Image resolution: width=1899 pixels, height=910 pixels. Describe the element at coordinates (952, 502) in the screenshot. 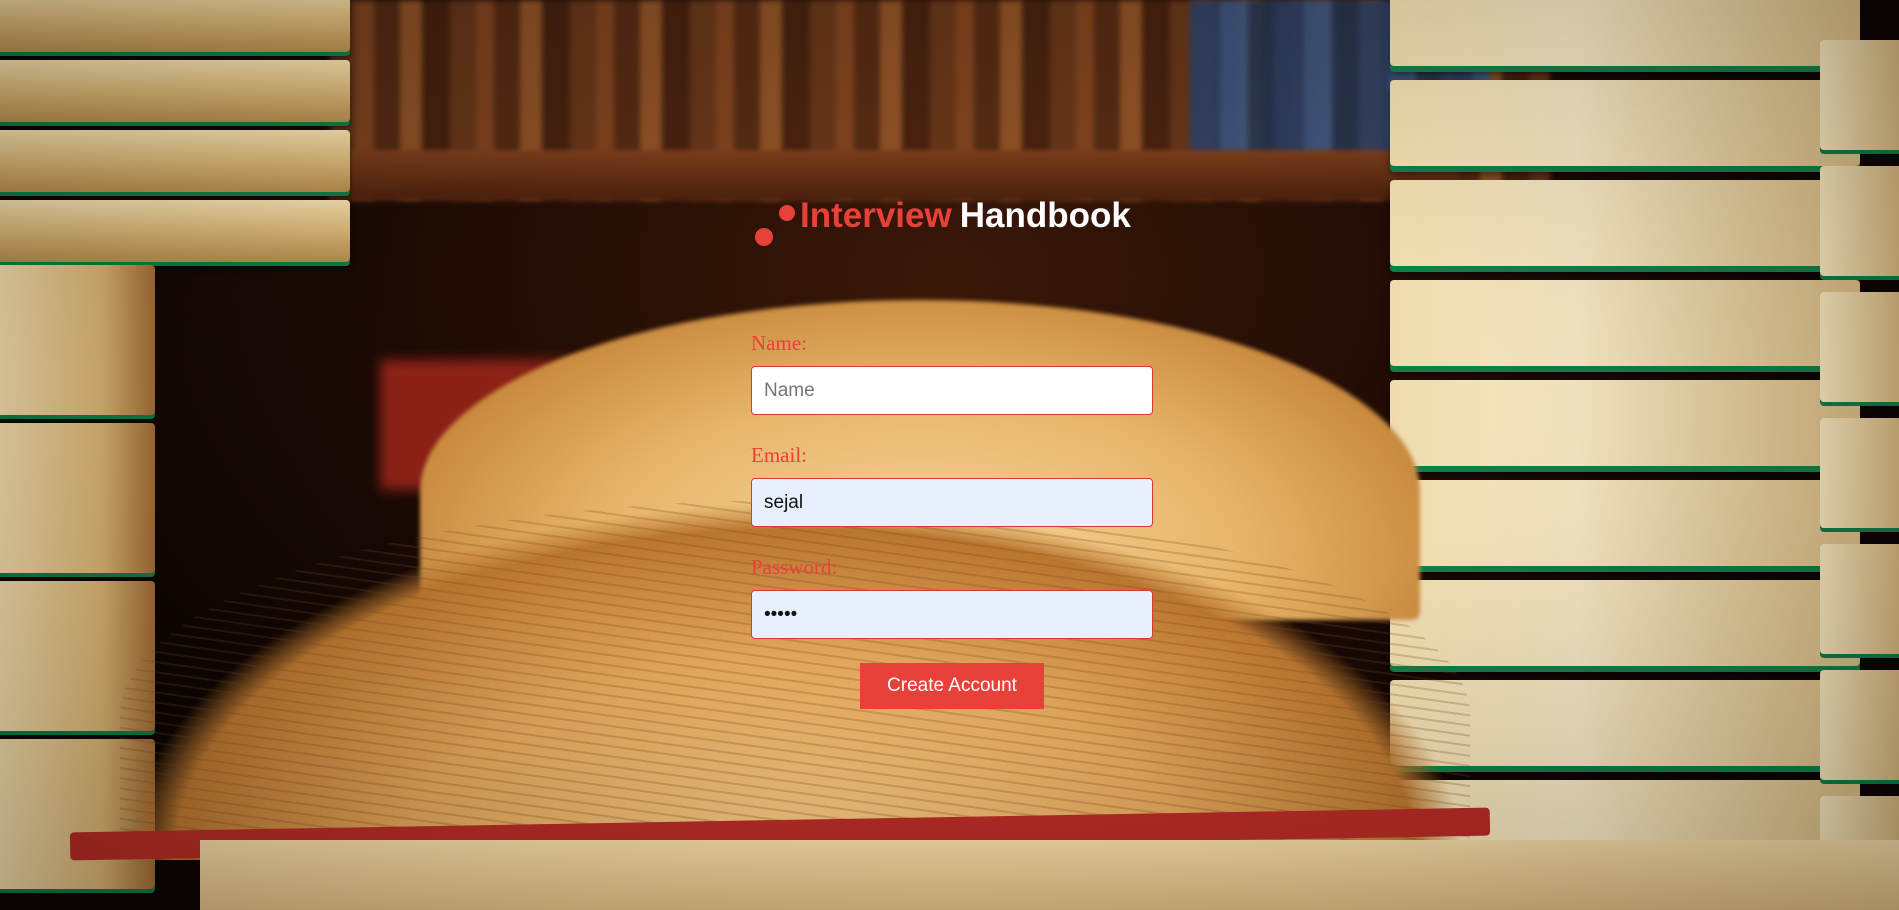

I see `email-input` at that location.